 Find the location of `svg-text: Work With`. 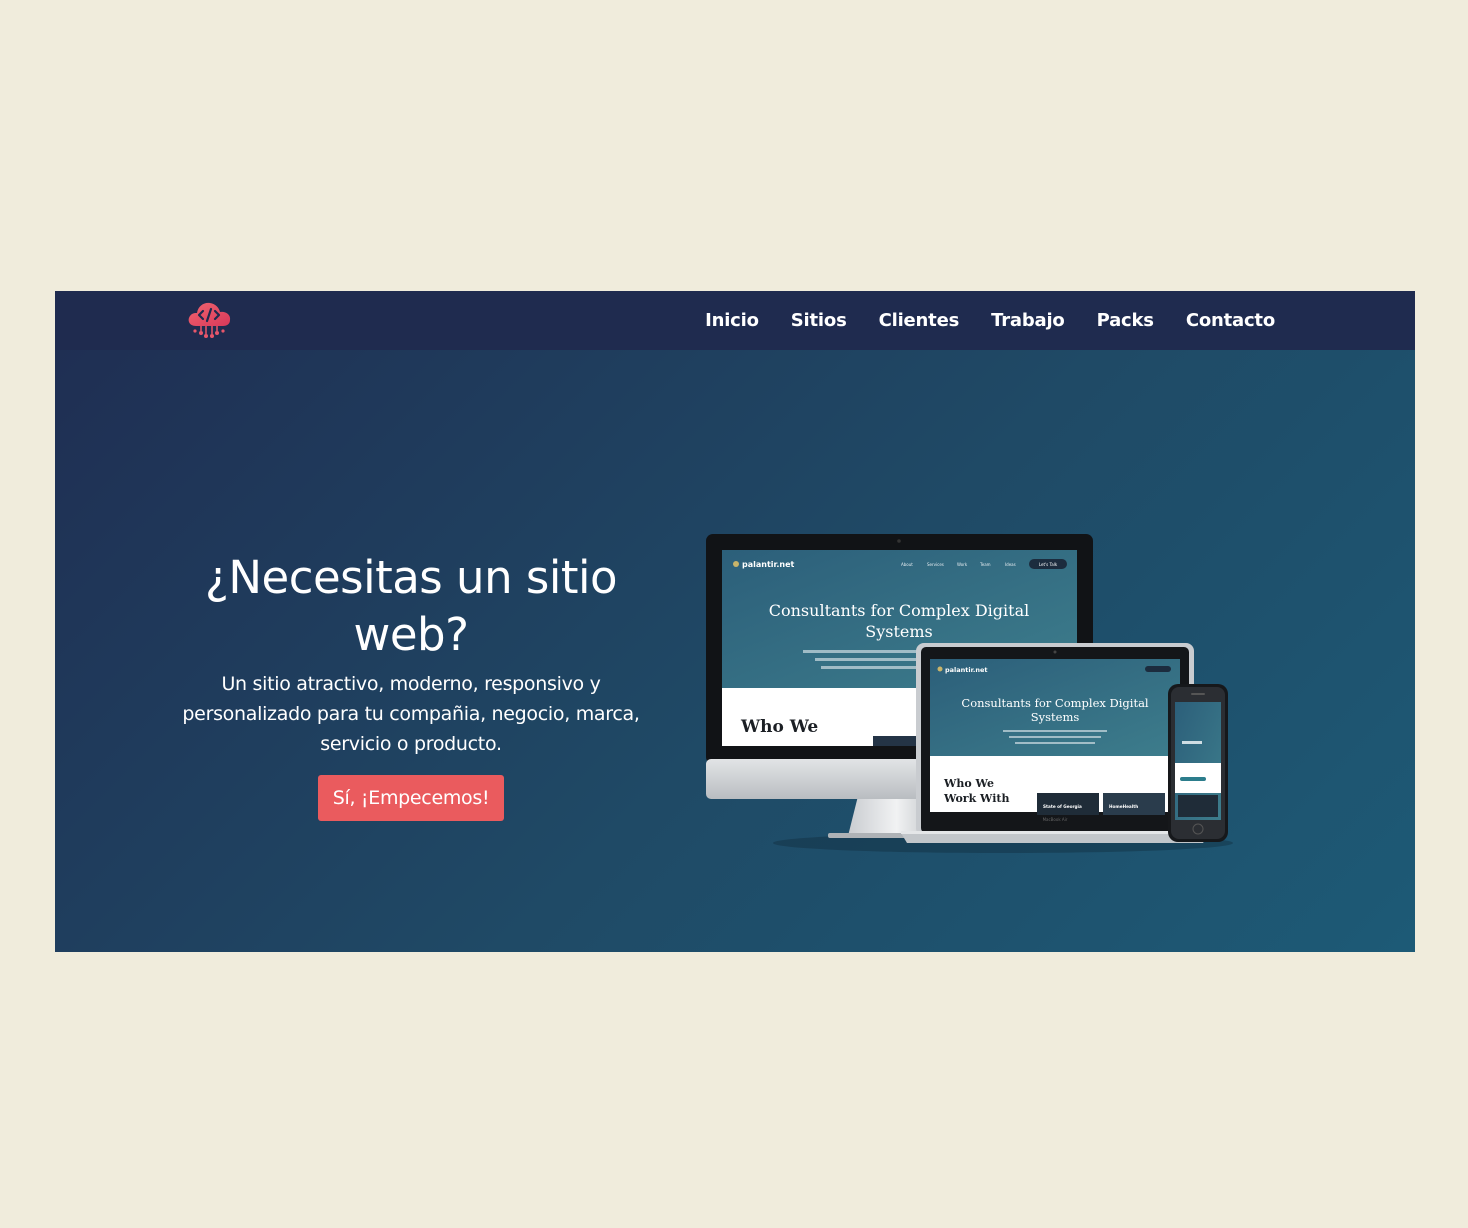

svg-text: Work With is located at coordinates (976, 798).